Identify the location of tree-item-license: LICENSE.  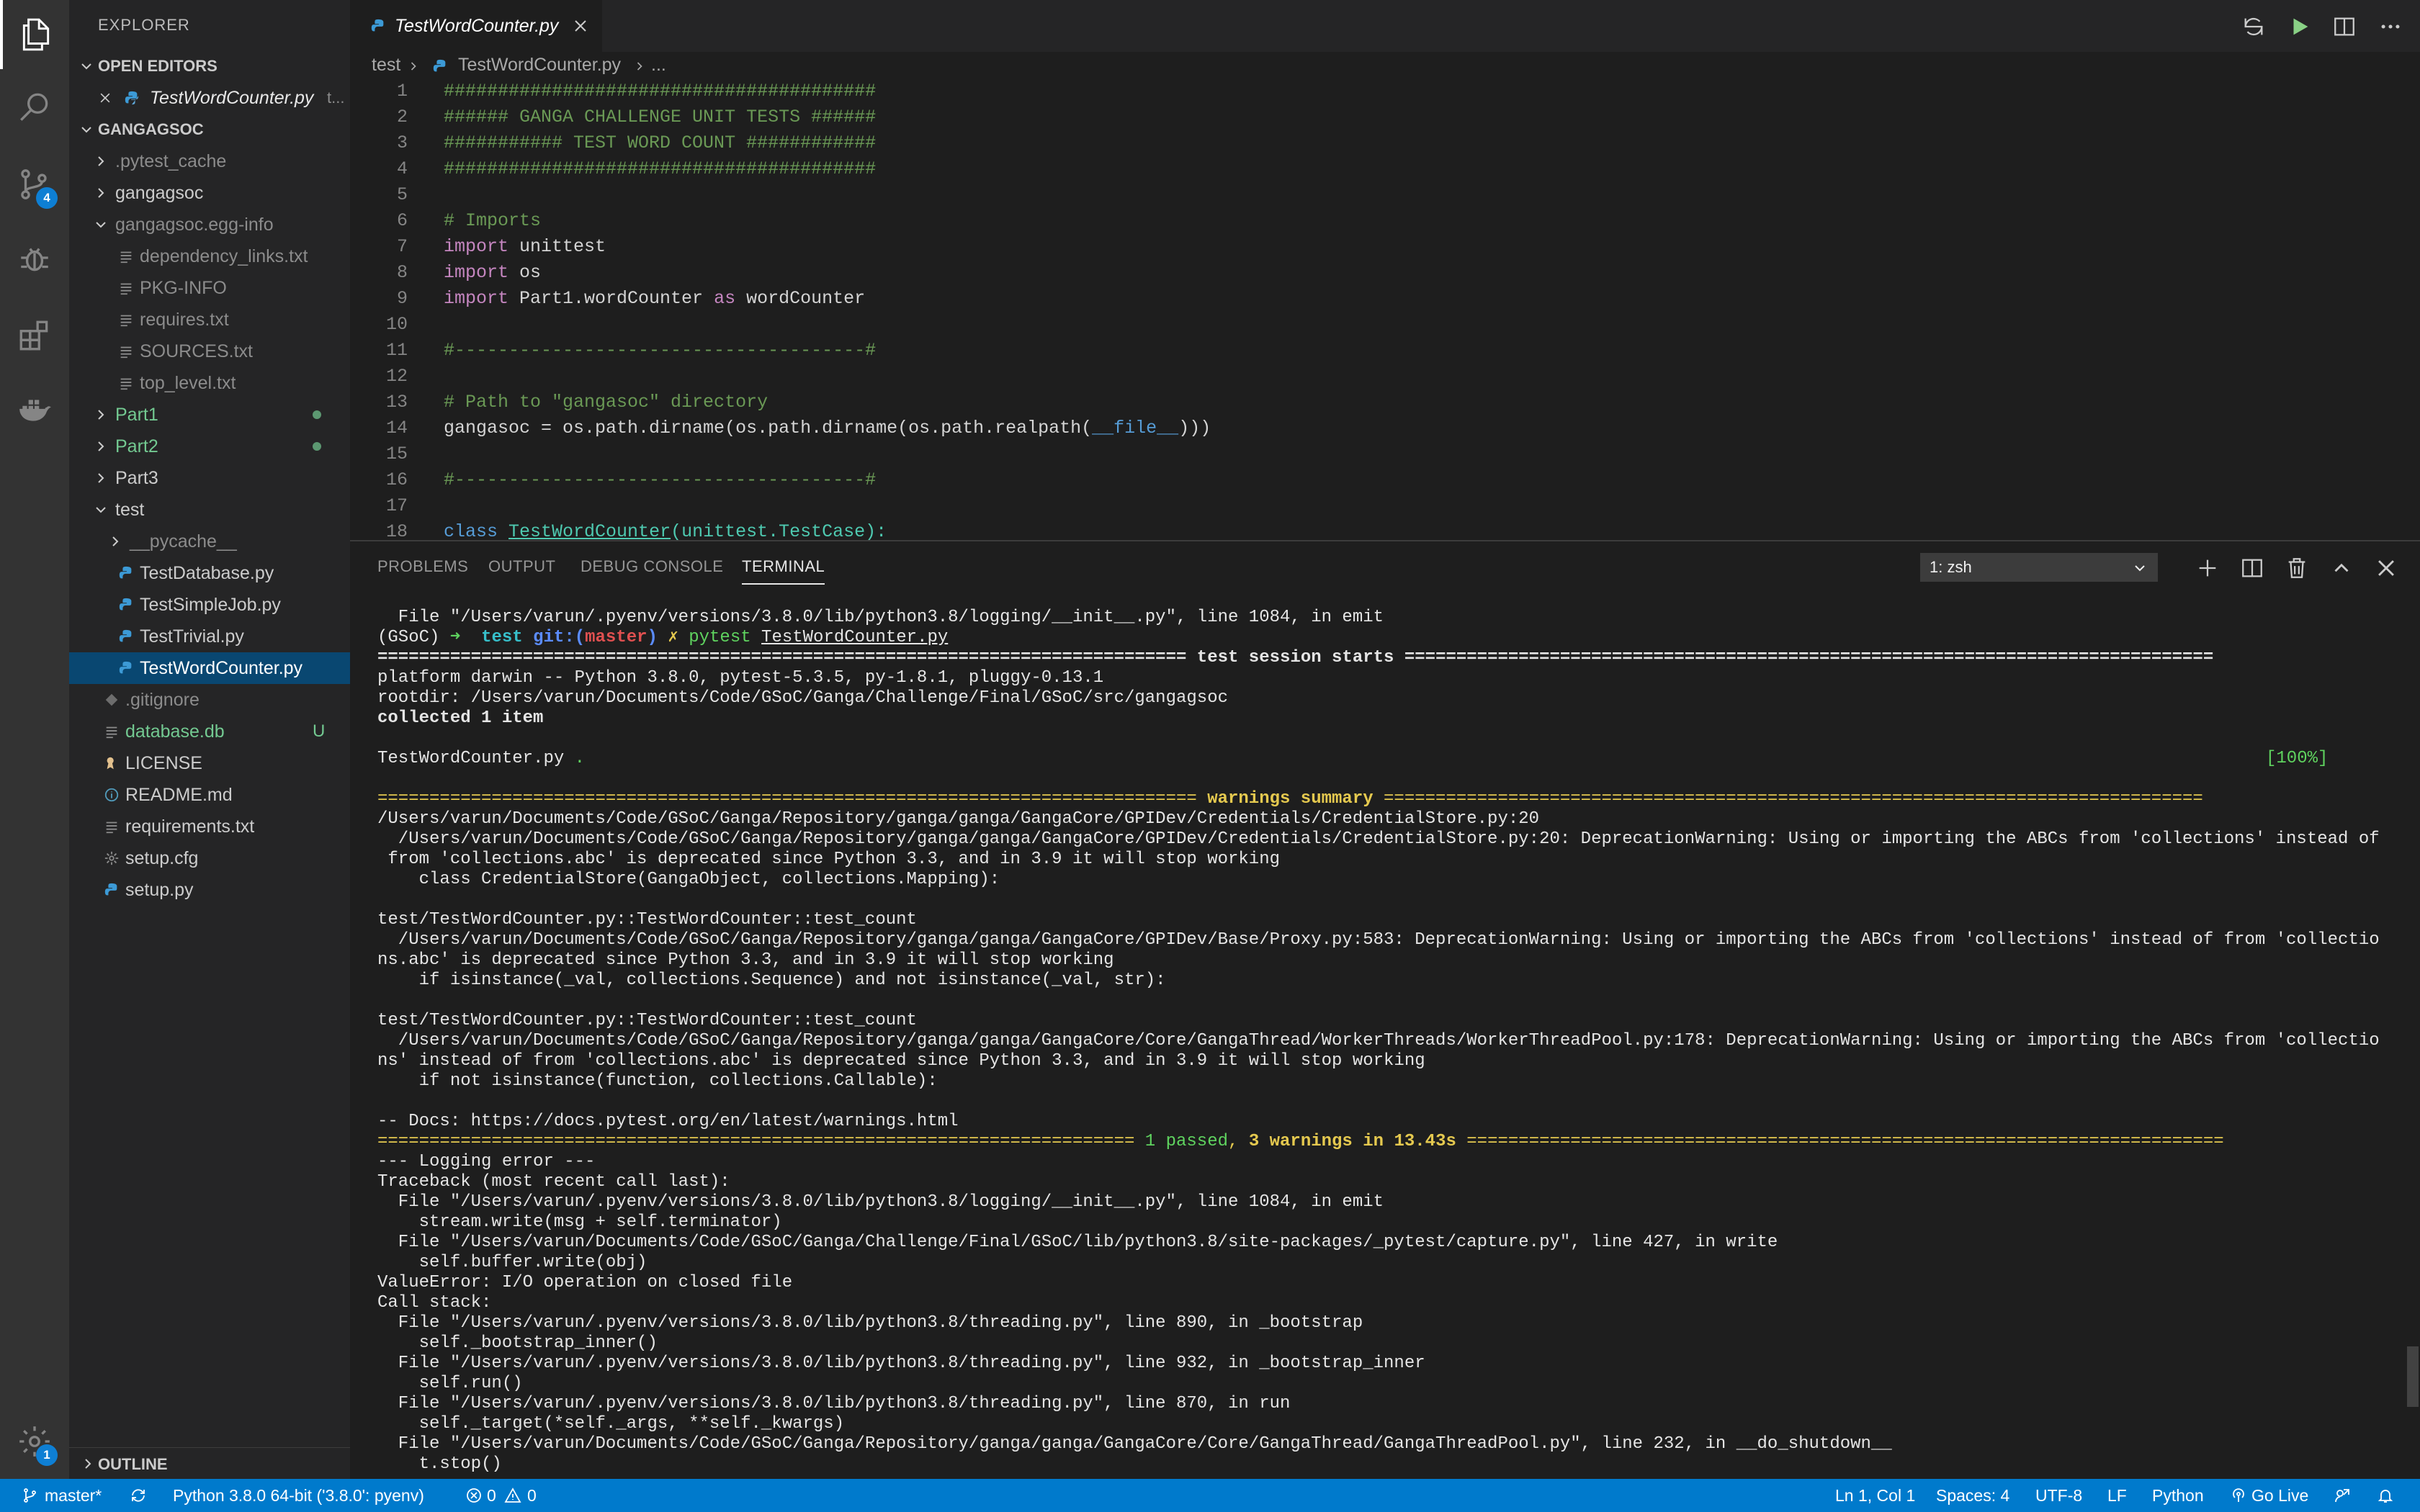
(209, 763).